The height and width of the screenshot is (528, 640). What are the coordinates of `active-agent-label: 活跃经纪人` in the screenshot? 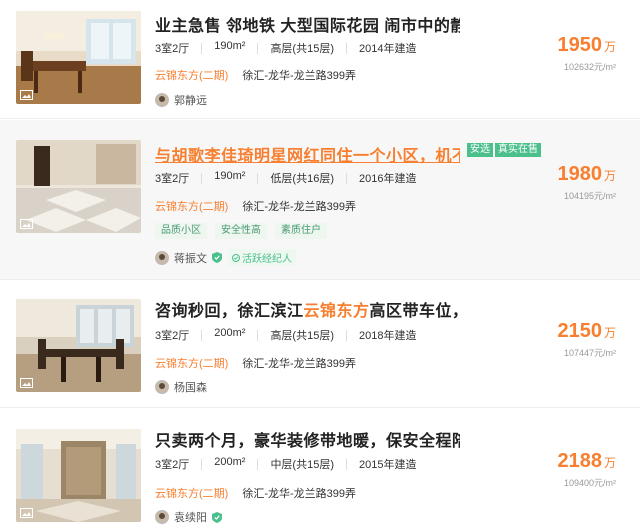 It's located at (267, 259).